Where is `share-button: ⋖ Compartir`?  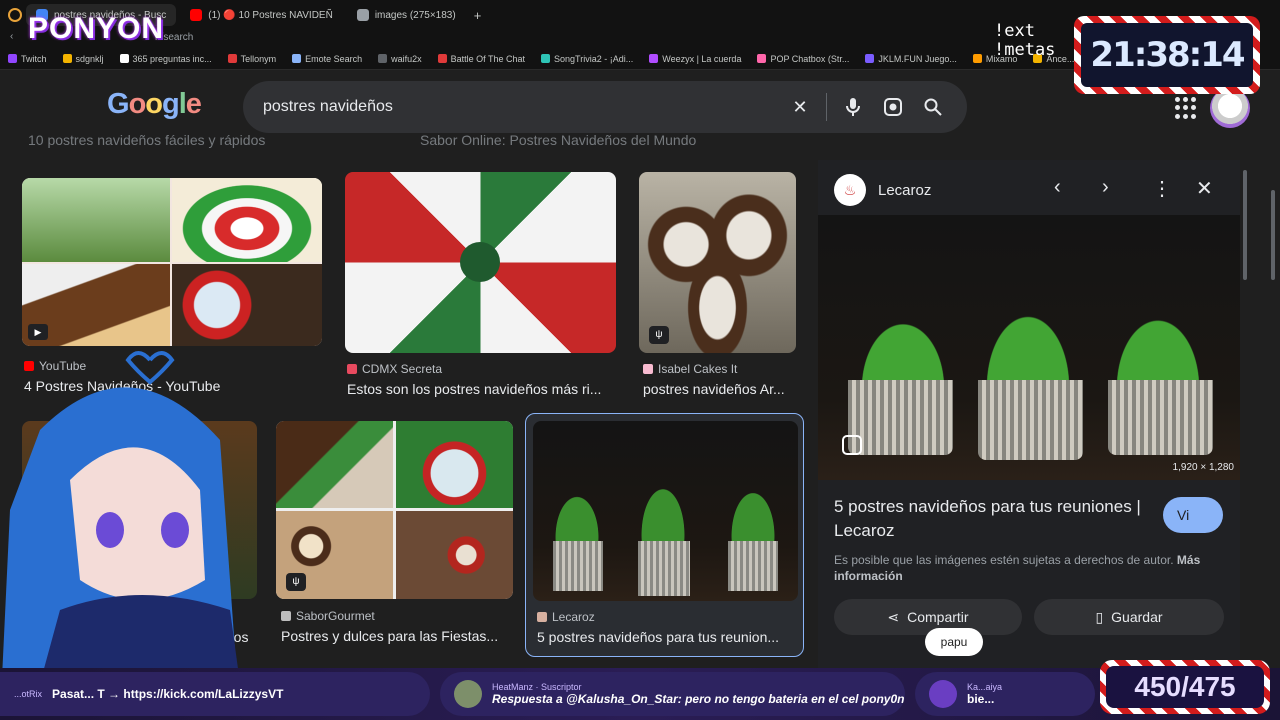
share-button: ⋖ Compartir is located at coordinates (928, 617).